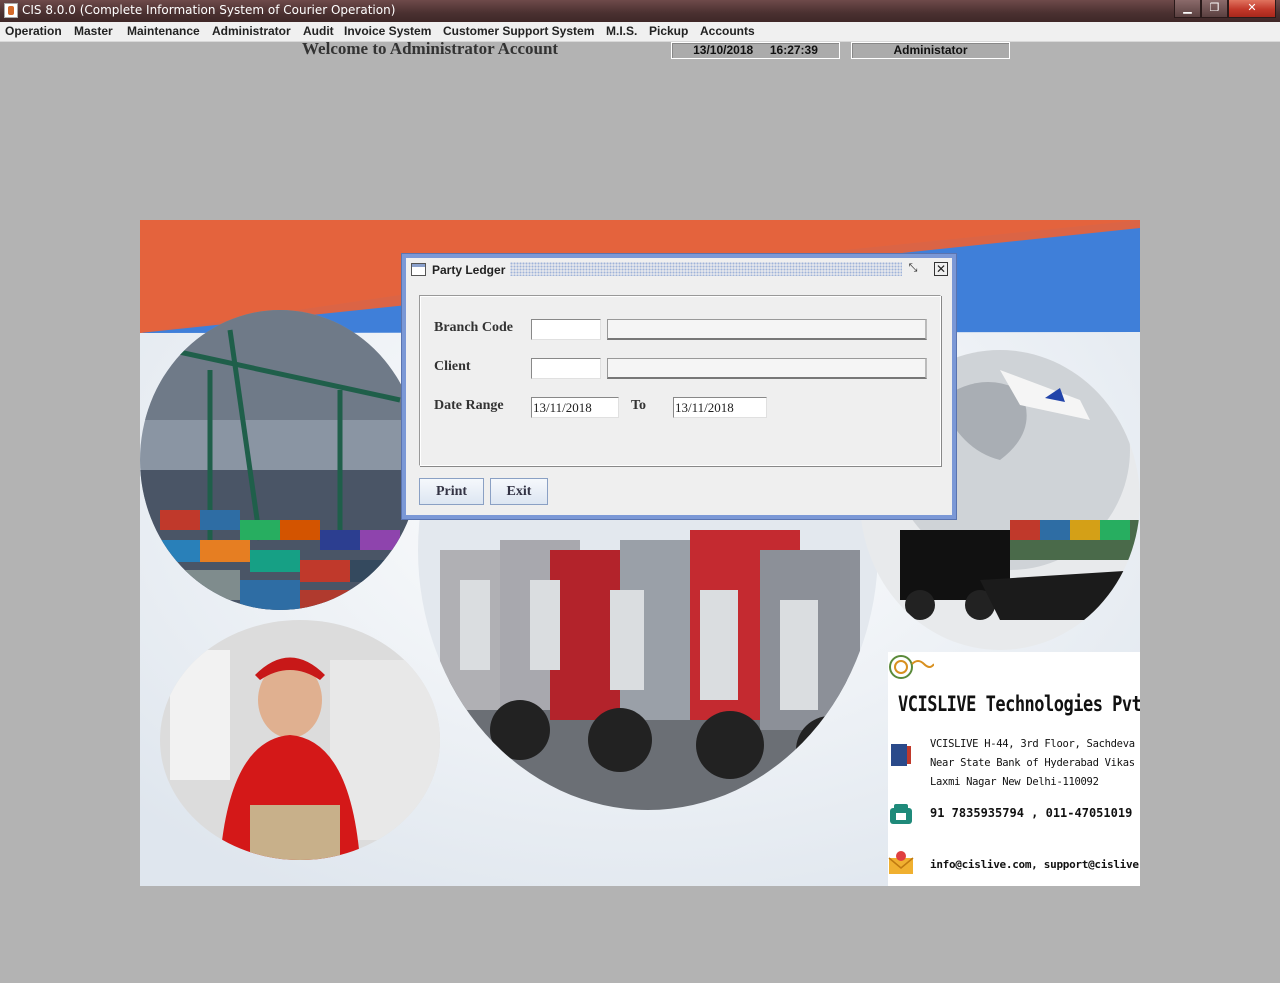  Describe the element at coordinates (680, 380) in the screenshot. I see `form-panel: Branch Code Client Date Range To` at that location.